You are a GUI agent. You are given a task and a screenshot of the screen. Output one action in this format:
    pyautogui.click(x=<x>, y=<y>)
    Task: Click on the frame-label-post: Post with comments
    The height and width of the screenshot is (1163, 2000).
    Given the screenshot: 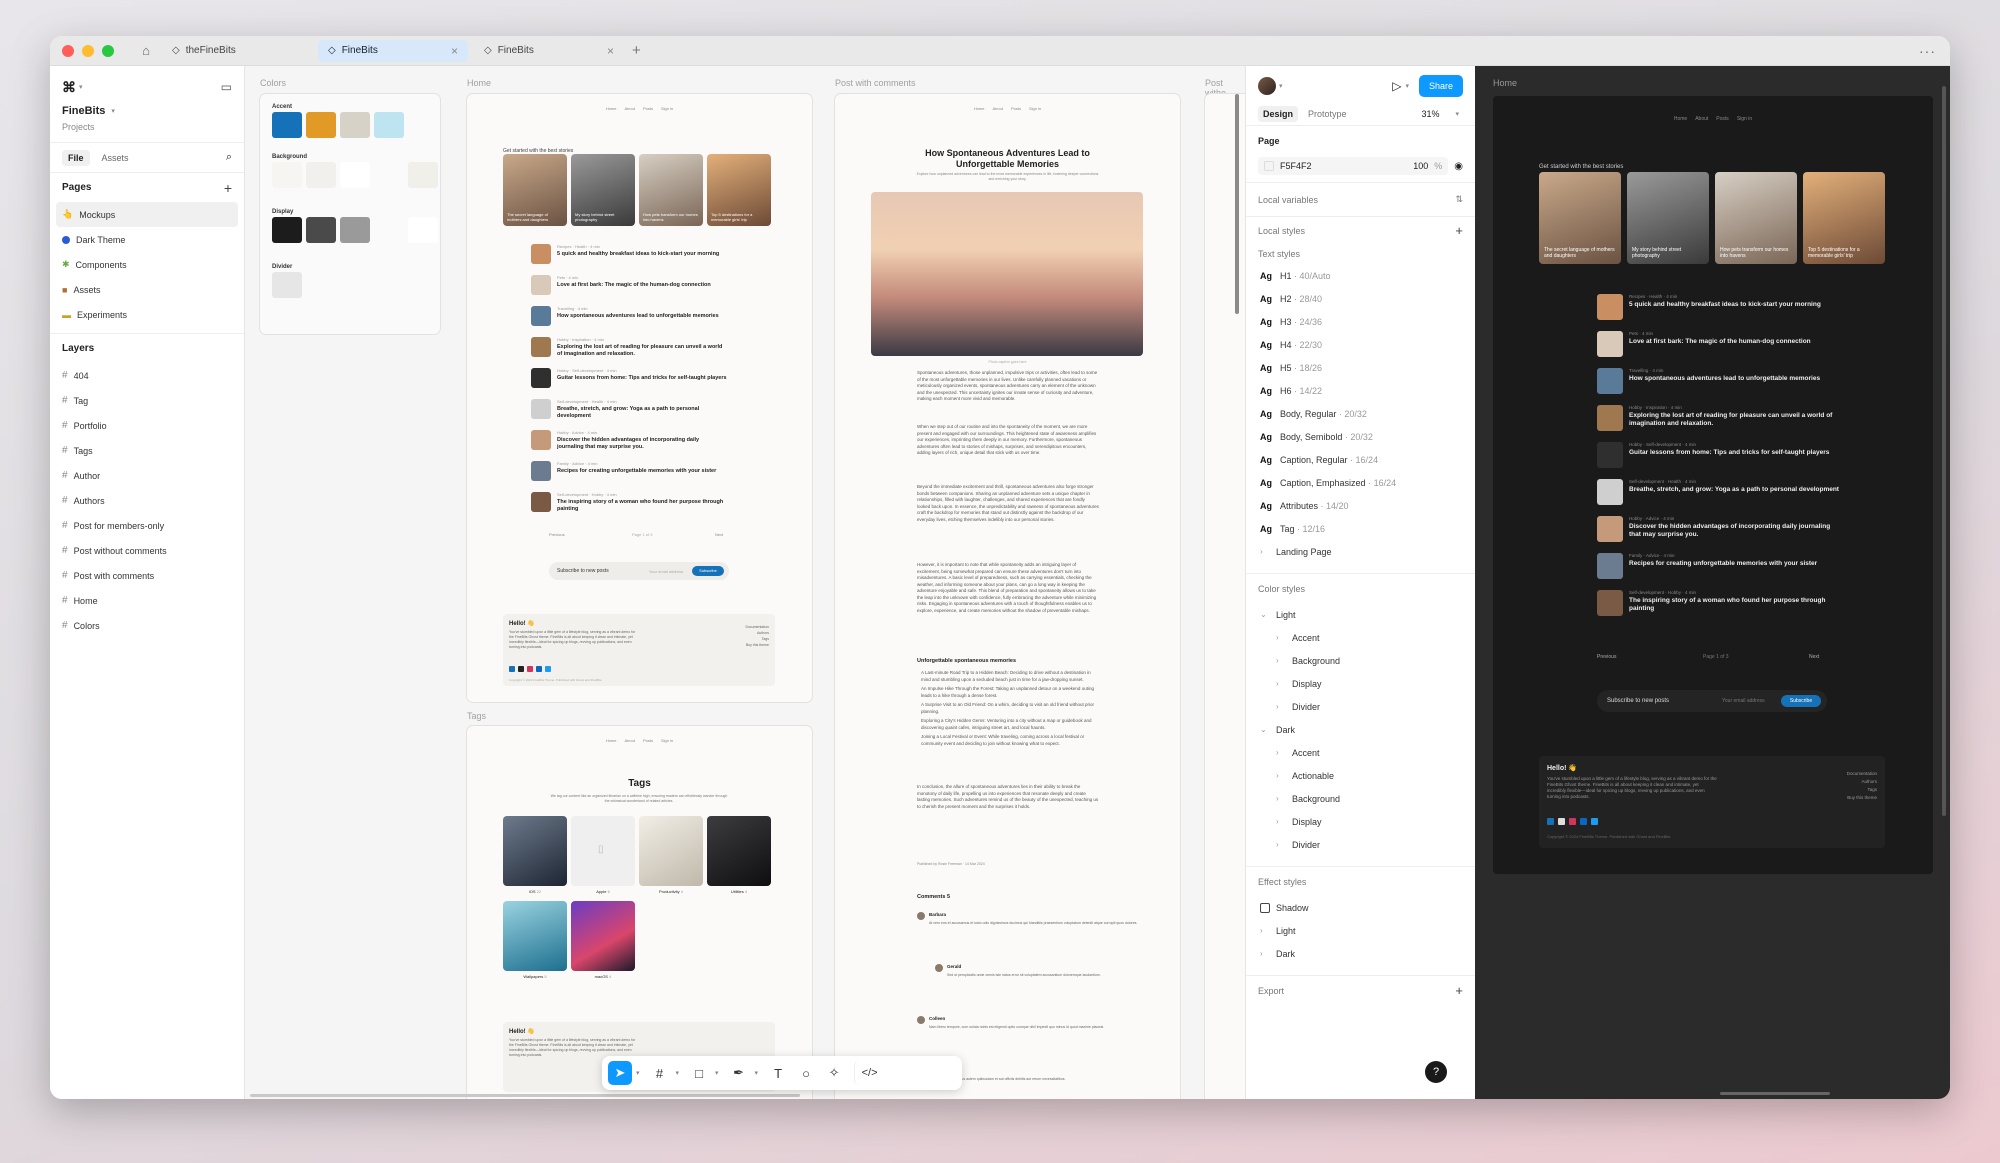 What is the action you would take?
    pyautogui.click(x=875, y=83)
    